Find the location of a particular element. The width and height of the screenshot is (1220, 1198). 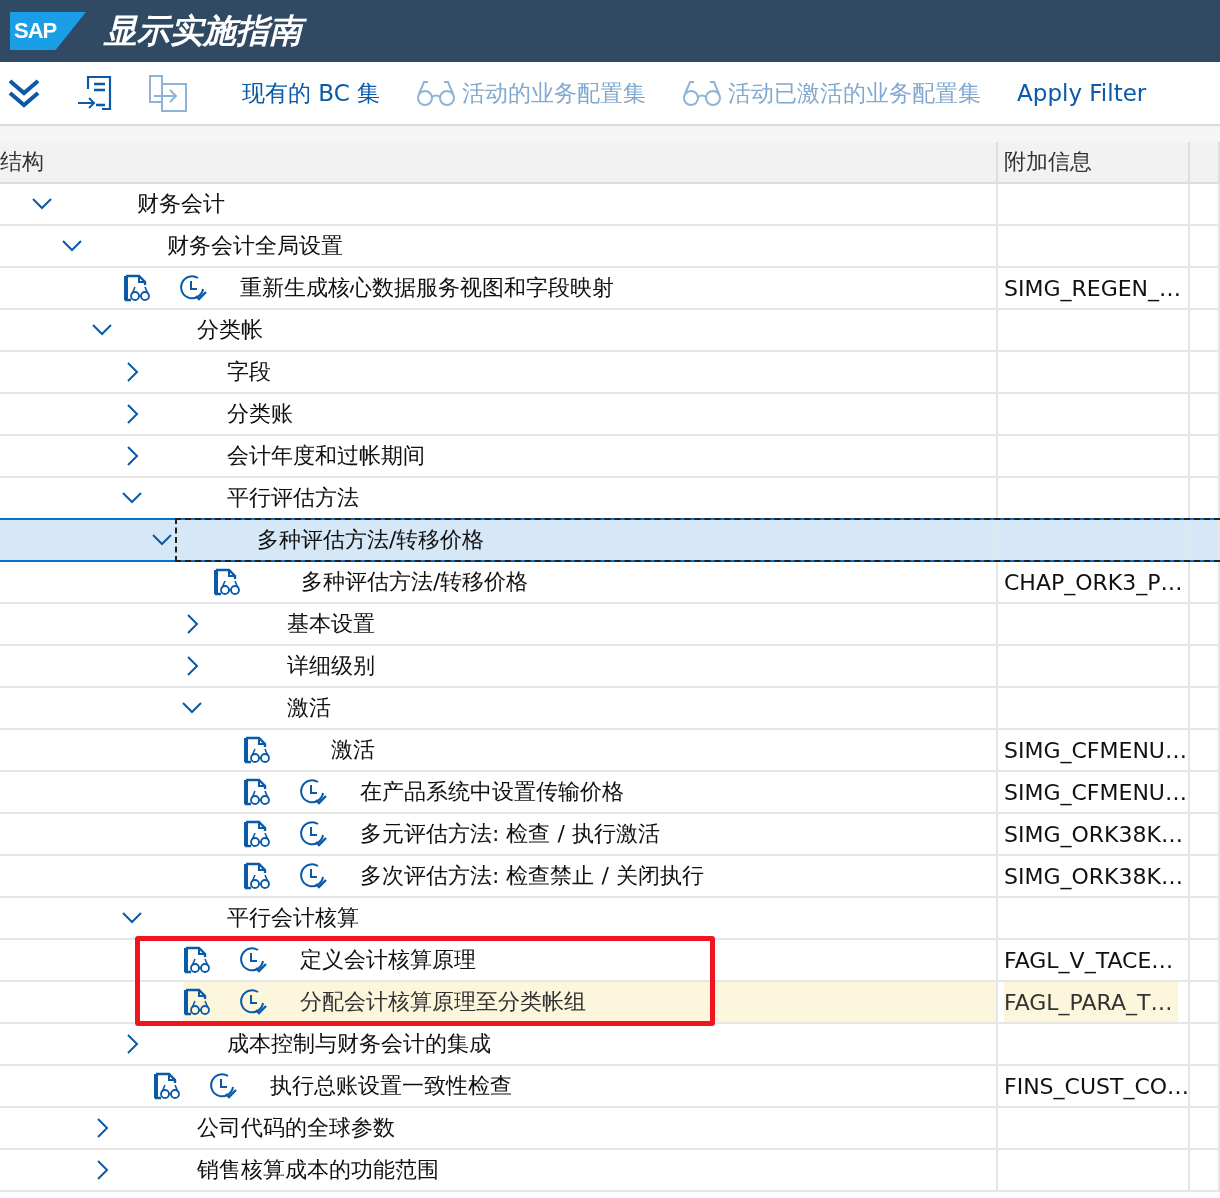

node-label: 激活 is located at coordinates (309, 708).